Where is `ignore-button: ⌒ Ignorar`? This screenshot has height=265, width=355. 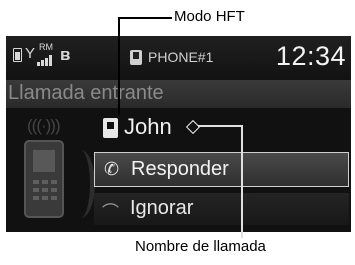 ignore-button: ⌒ Ignorar is located at coordinates (221, 209).